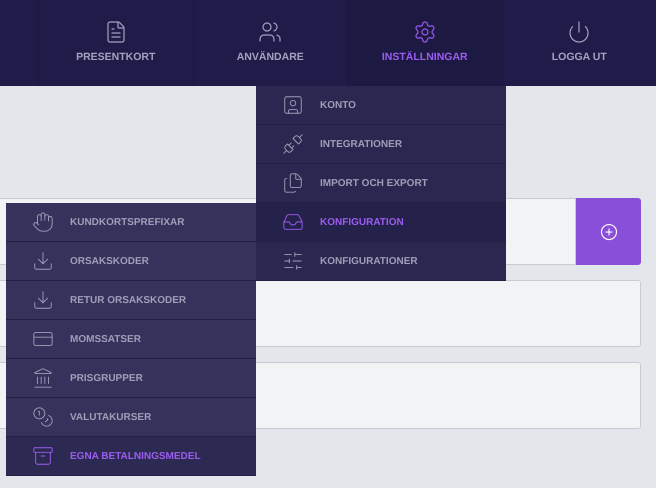 Image resolution: width=656 pixels, height=488 pixels. I want to click on sliders-icon, so click(293, 261).